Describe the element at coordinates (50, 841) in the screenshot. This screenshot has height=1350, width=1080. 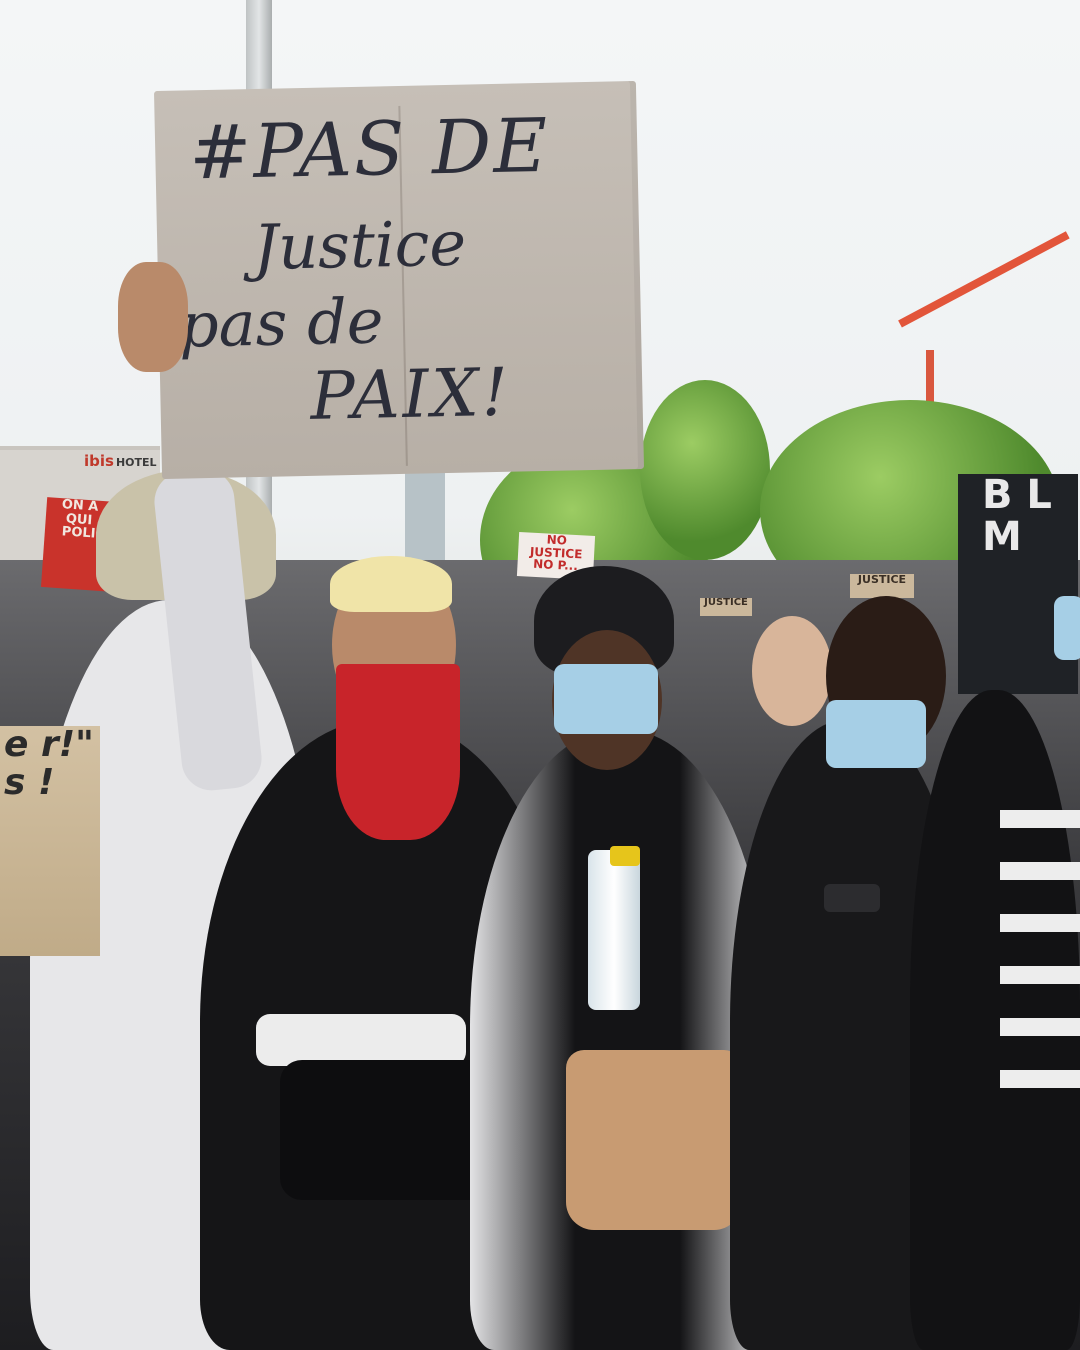
I see `handheld-cardboard-sign: e r!" s !` at that location.